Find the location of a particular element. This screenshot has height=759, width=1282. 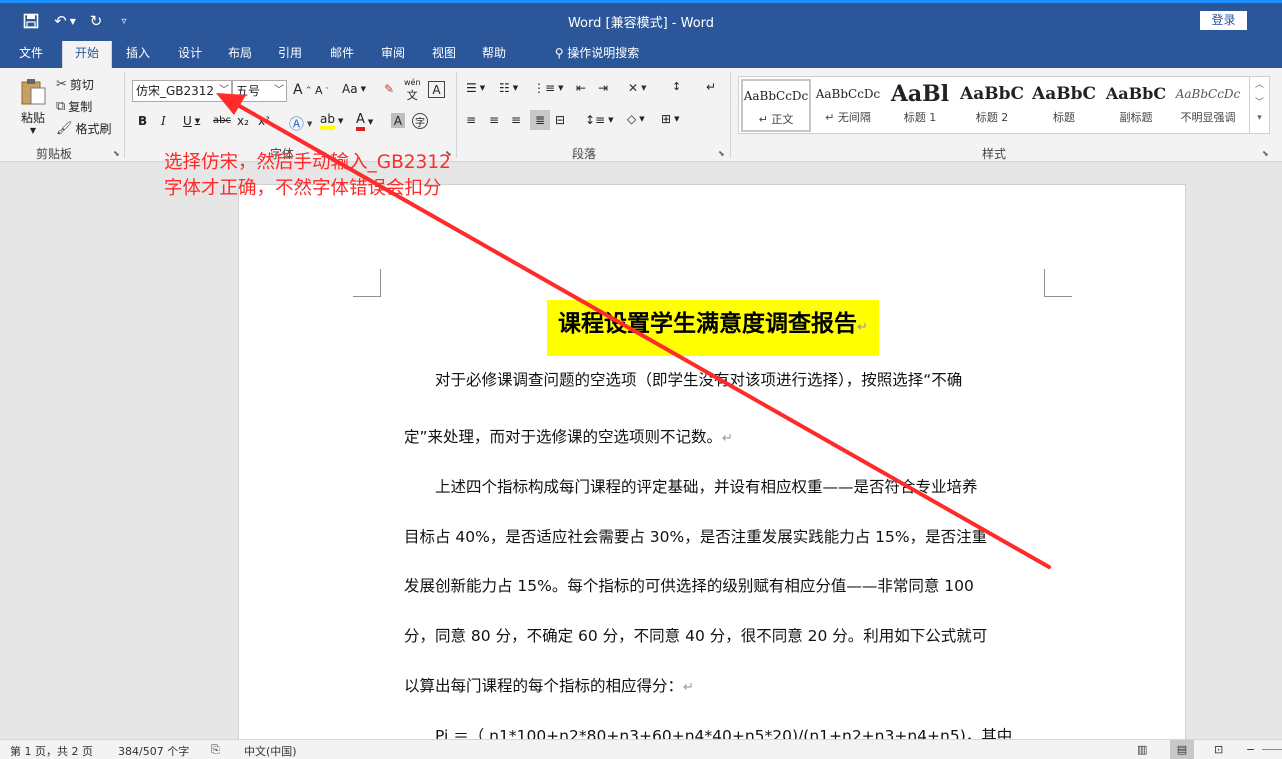

show-marks-icon: ↵ is located at coordinates (711, 87).